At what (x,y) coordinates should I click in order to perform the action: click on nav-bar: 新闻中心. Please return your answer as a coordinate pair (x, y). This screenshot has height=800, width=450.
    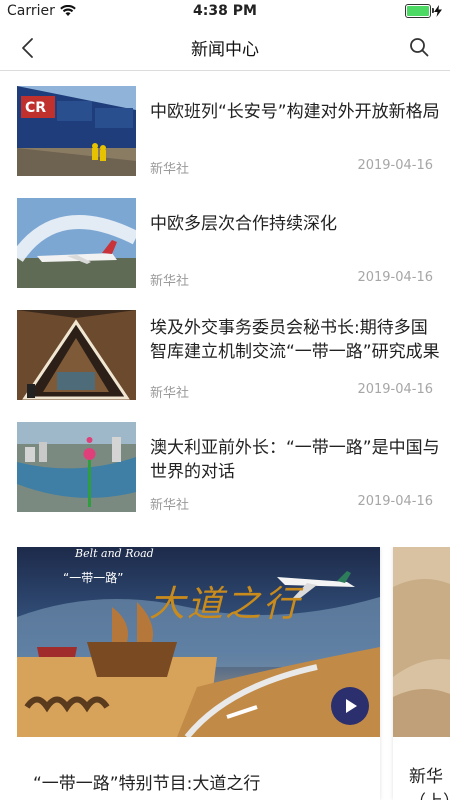
    Looking at the image, I should click on (225, 46).